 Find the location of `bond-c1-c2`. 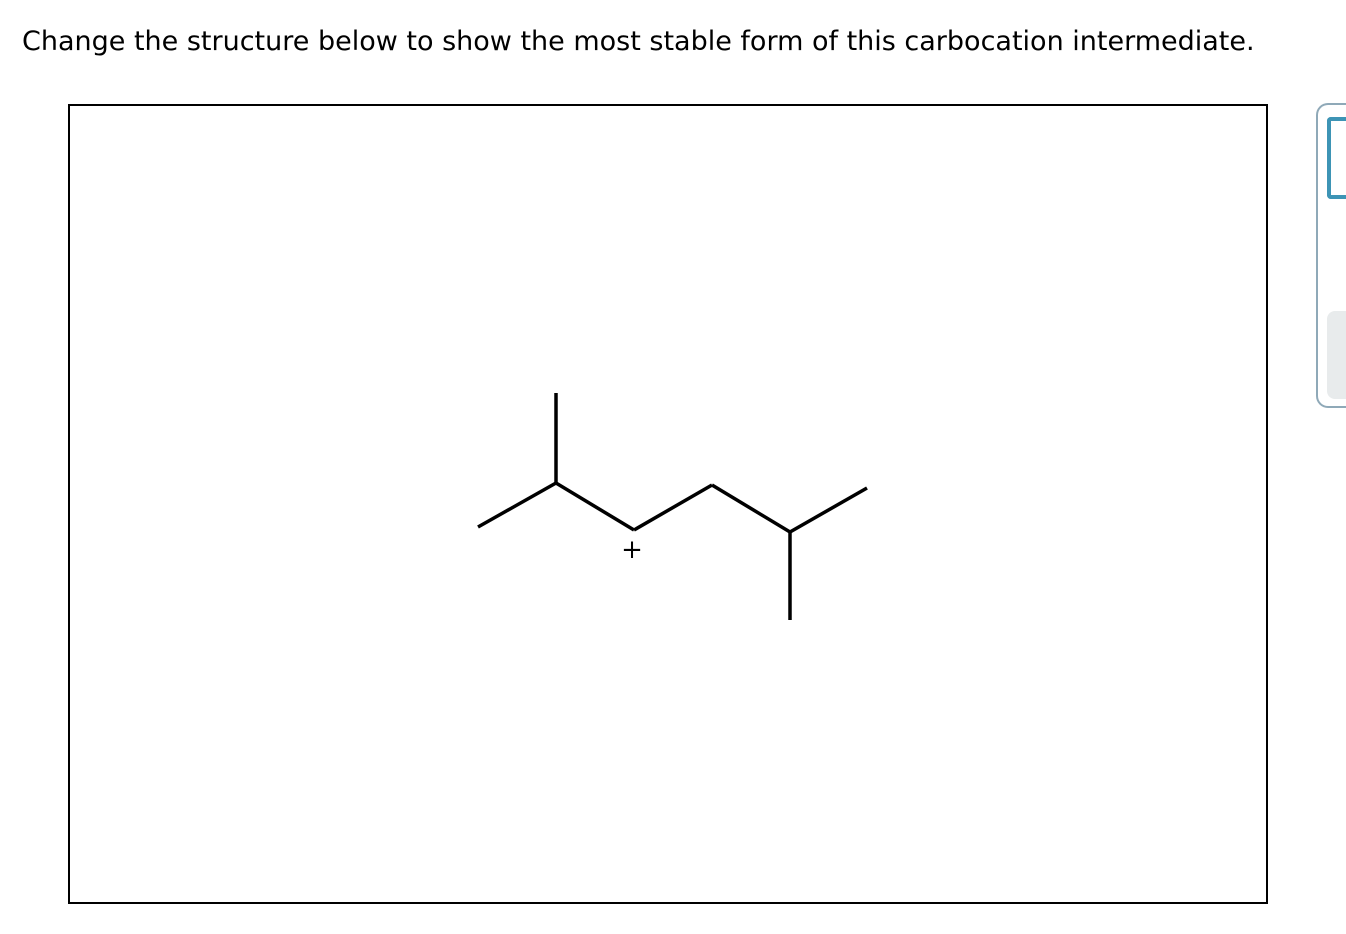

bond-c1-c2 is located at coordinates (517, 505).